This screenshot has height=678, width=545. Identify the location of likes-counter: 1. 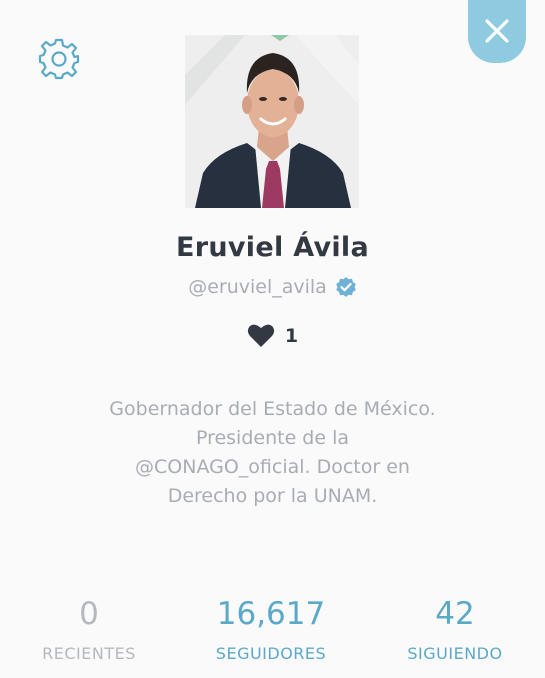
(272, 335).